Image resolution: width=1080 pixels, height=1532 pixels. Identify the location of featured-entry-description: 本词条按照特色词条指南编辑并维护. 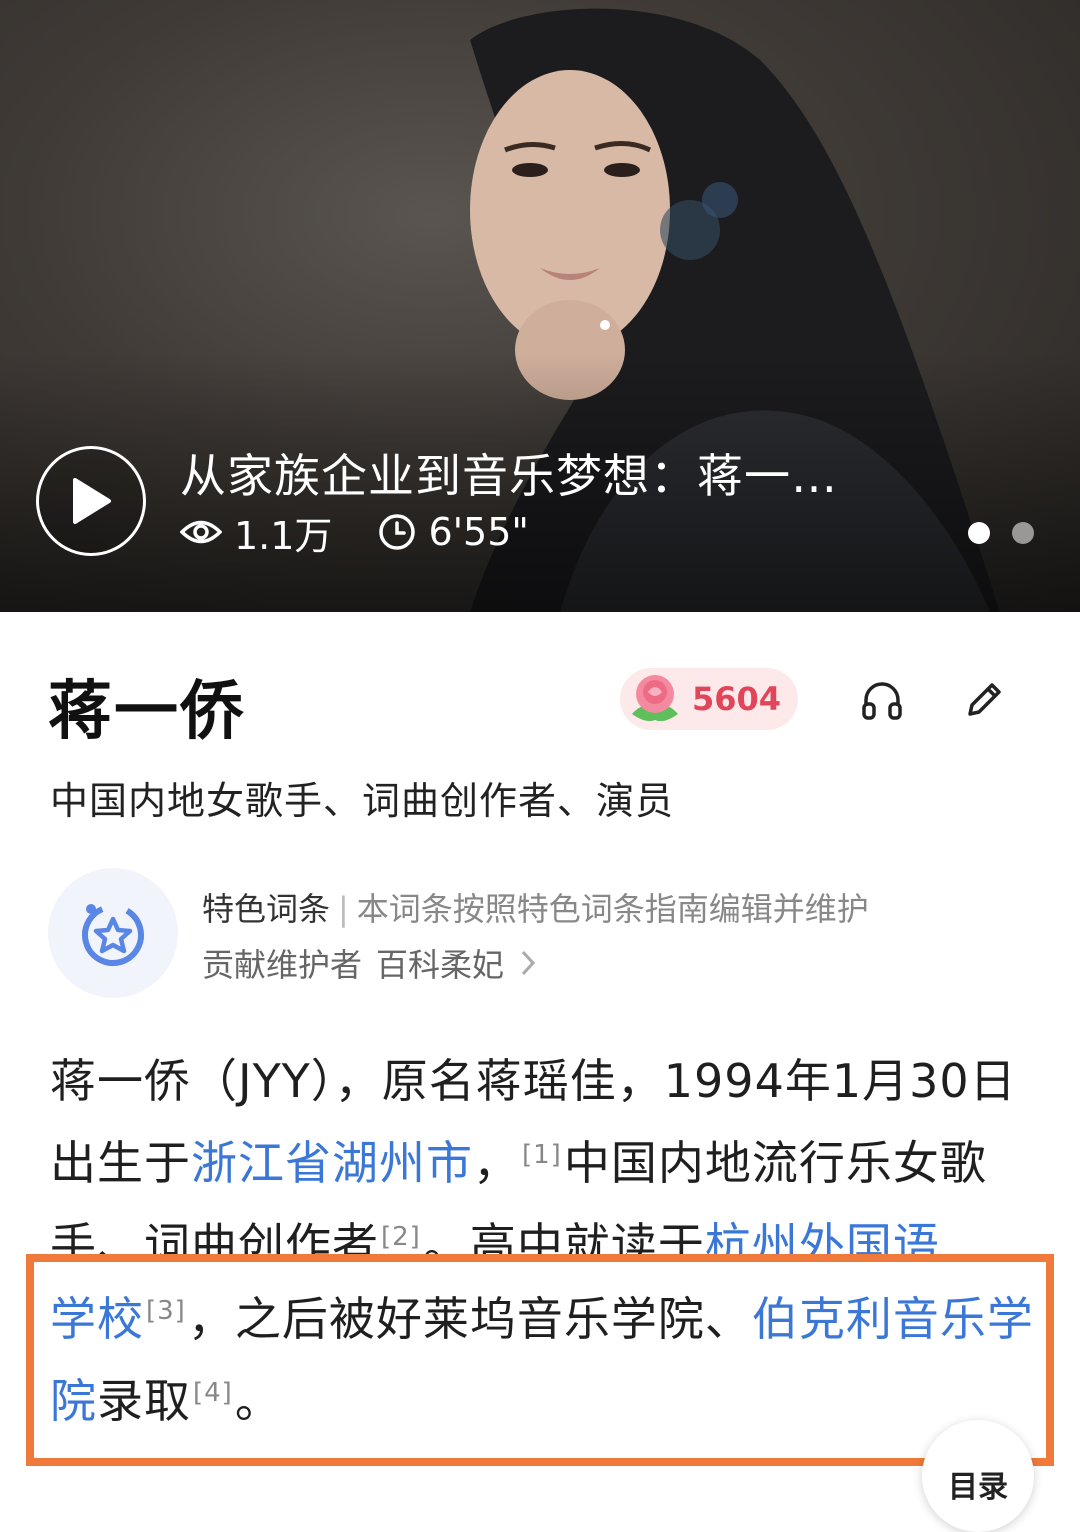
(612, 909).